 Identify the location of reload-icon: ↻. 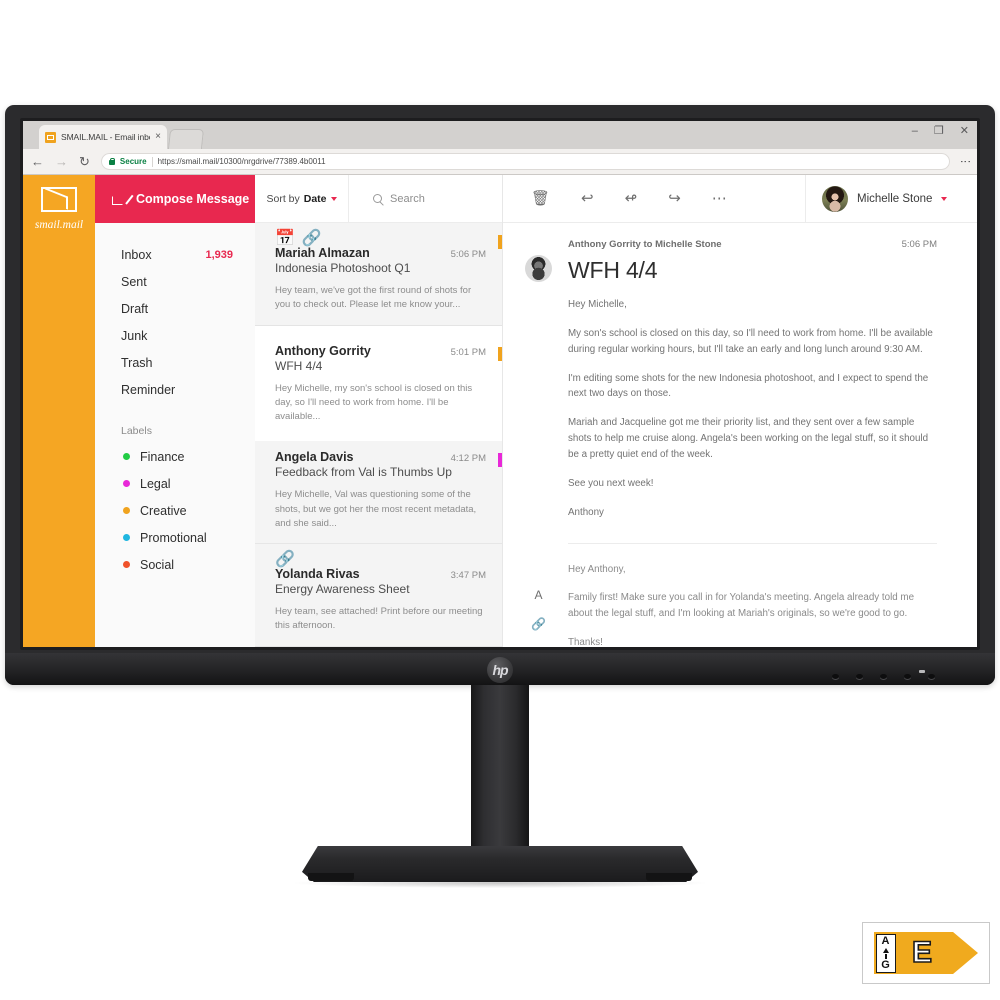
(84, 161).